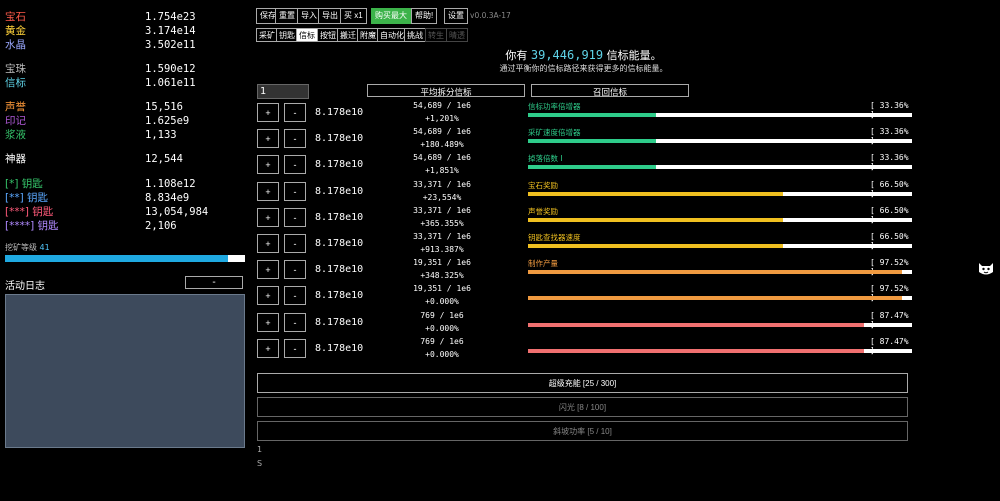 Image resolution: width=1000 pixels, height=501 pixels. I want to click on upgrade-button: 超级充能 [25 / 300], so click(582, 383).